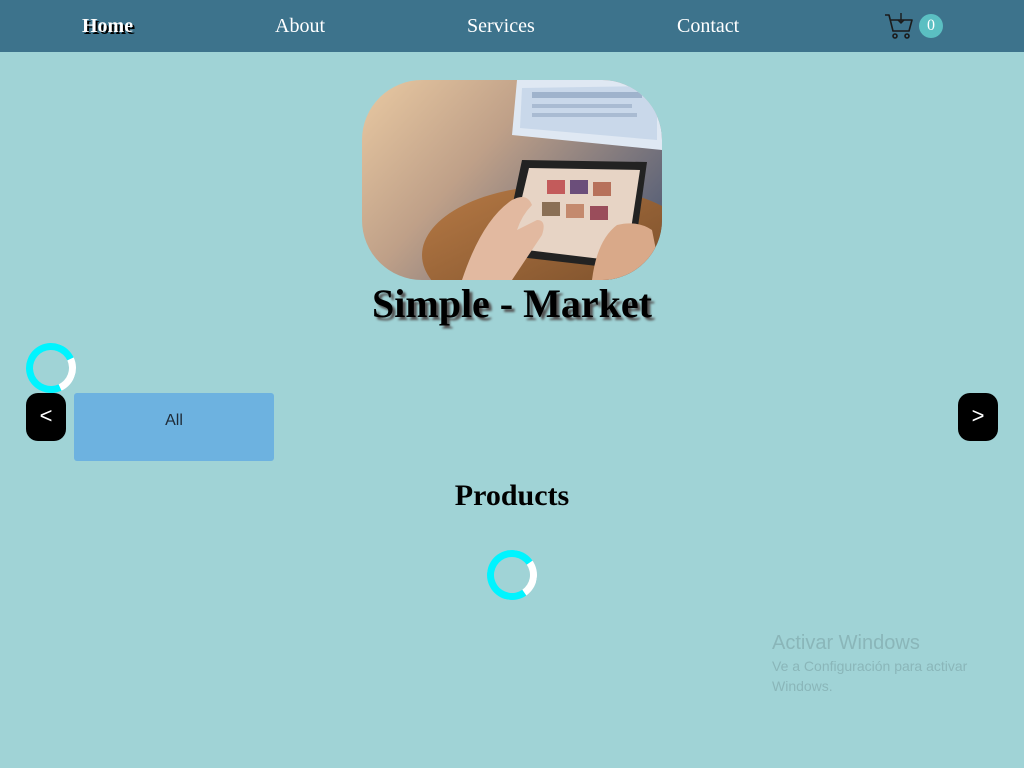  I want to click on products-loading-spinner-icon, so click(512, 575).